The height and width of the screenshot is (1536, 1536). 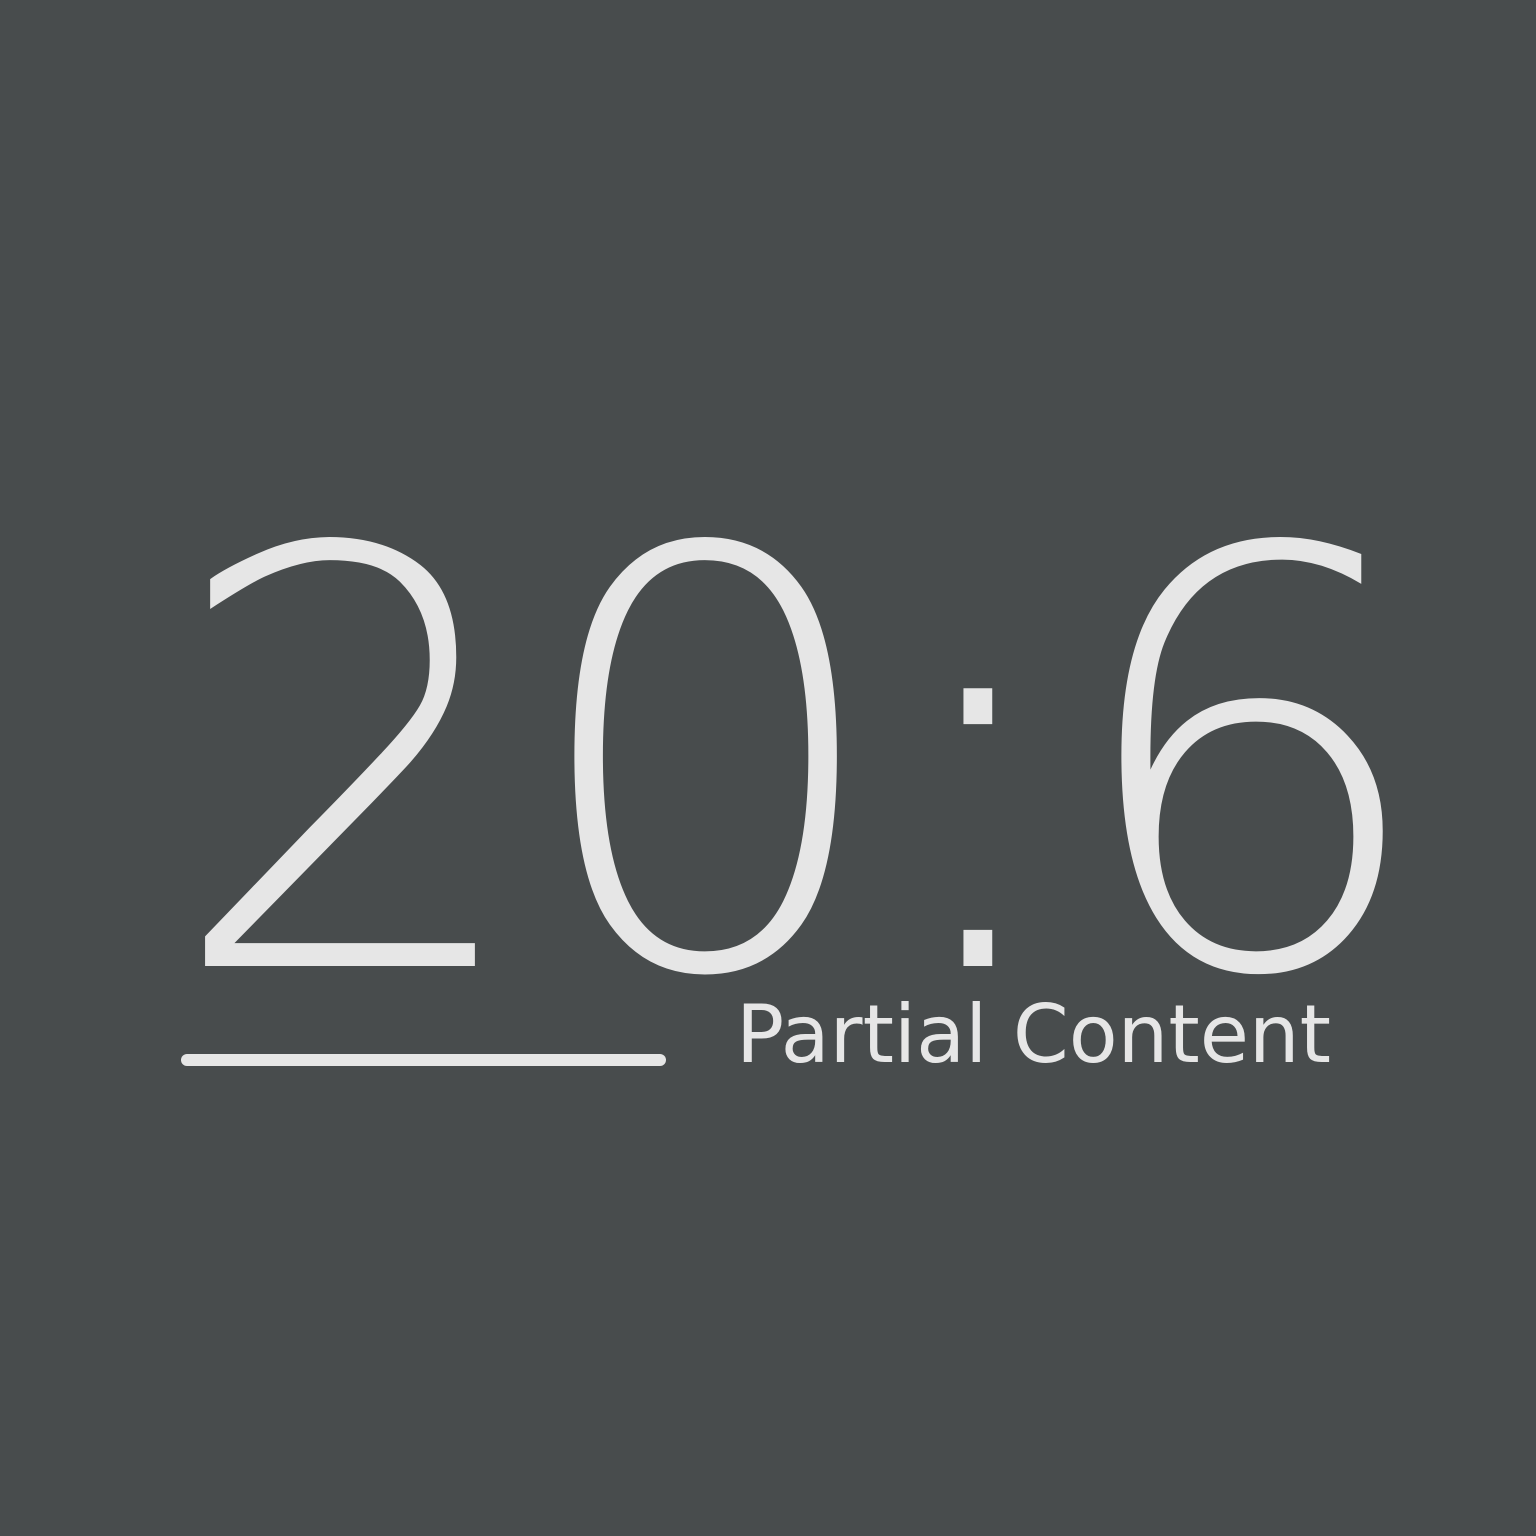 I want to click on divider-line, so click(x=423, y=1060).